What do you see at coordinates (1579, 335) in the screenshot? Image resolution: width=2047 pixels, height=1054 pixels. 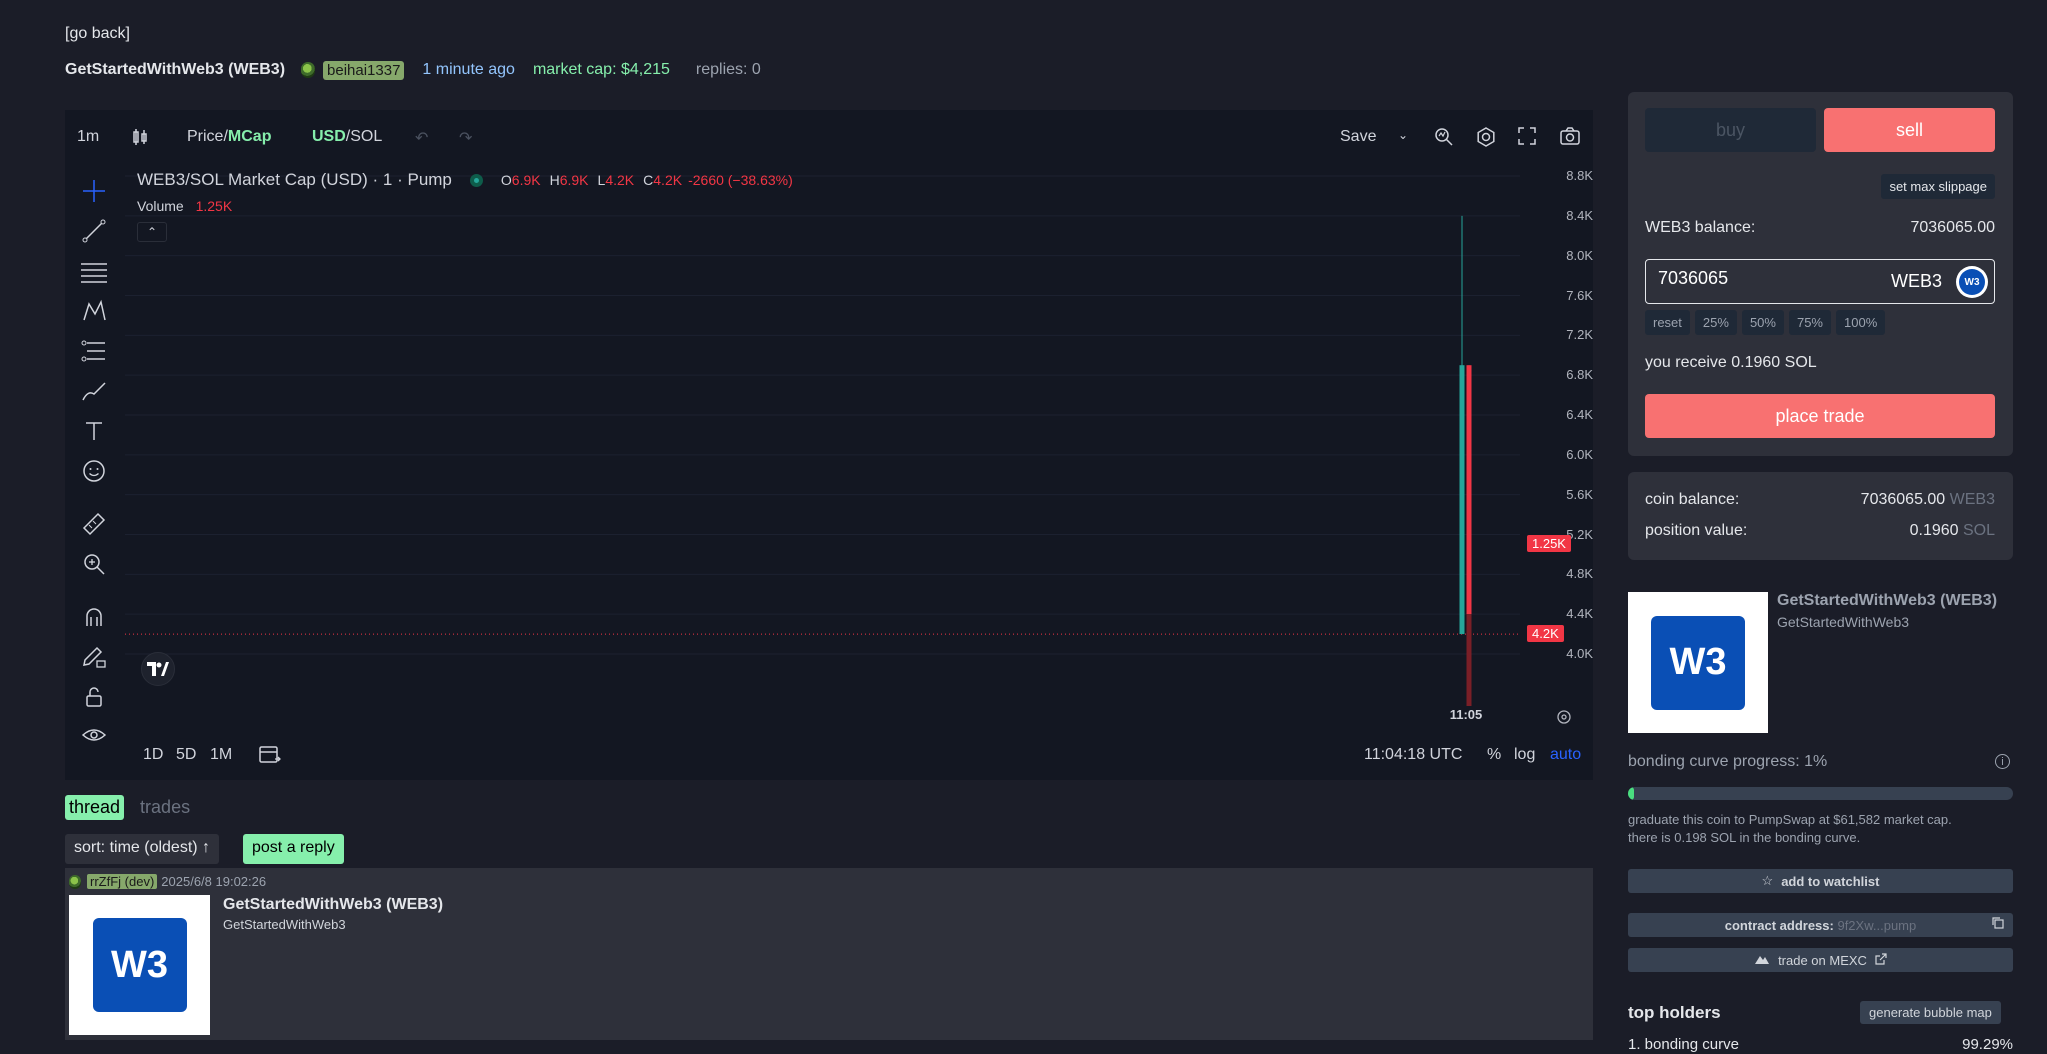 I see `y-tick-label: 7.2K` at bounding box center [1579, 335].